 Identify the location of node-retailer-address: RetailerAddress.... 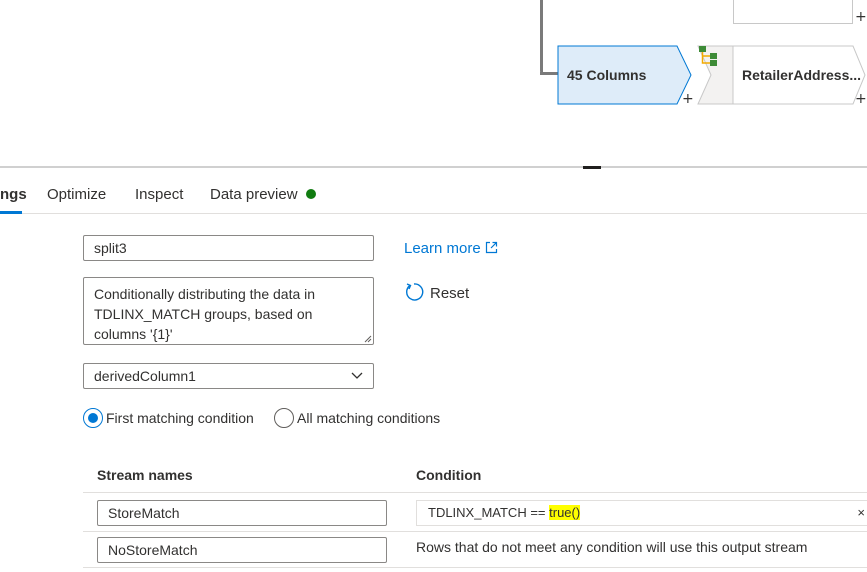
(782, 75).